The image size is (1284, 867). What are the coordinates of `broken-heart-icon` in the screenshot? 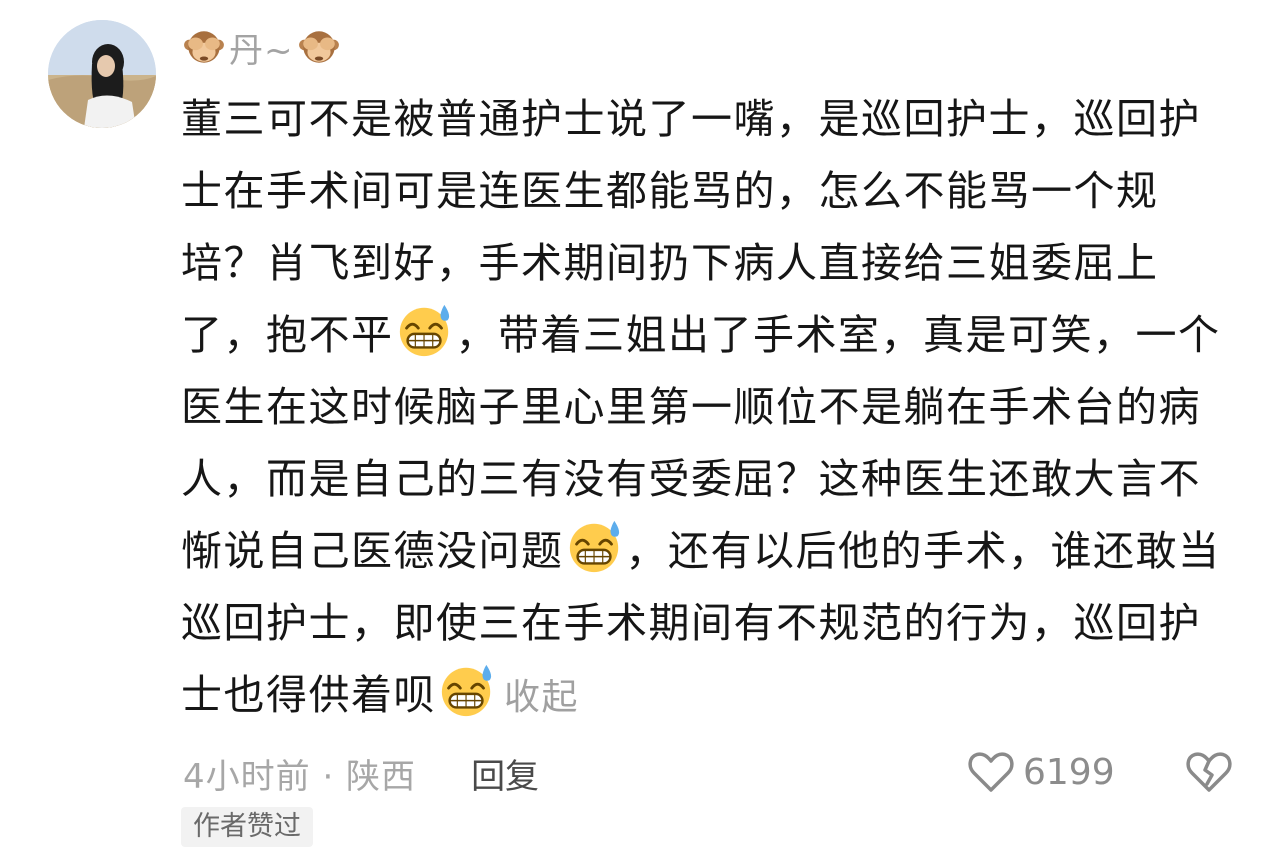 It's located at (1209, 772).